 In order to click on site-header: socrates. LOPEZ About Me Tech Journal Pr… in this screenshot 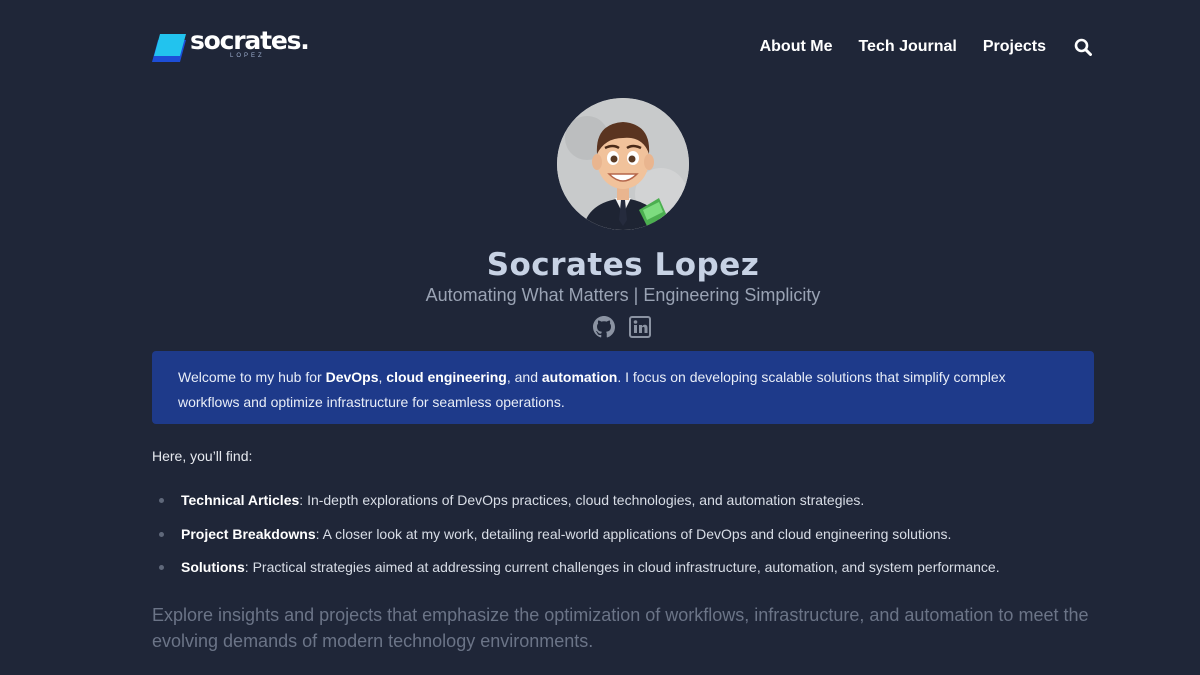, I will do `click(600, 48)`.